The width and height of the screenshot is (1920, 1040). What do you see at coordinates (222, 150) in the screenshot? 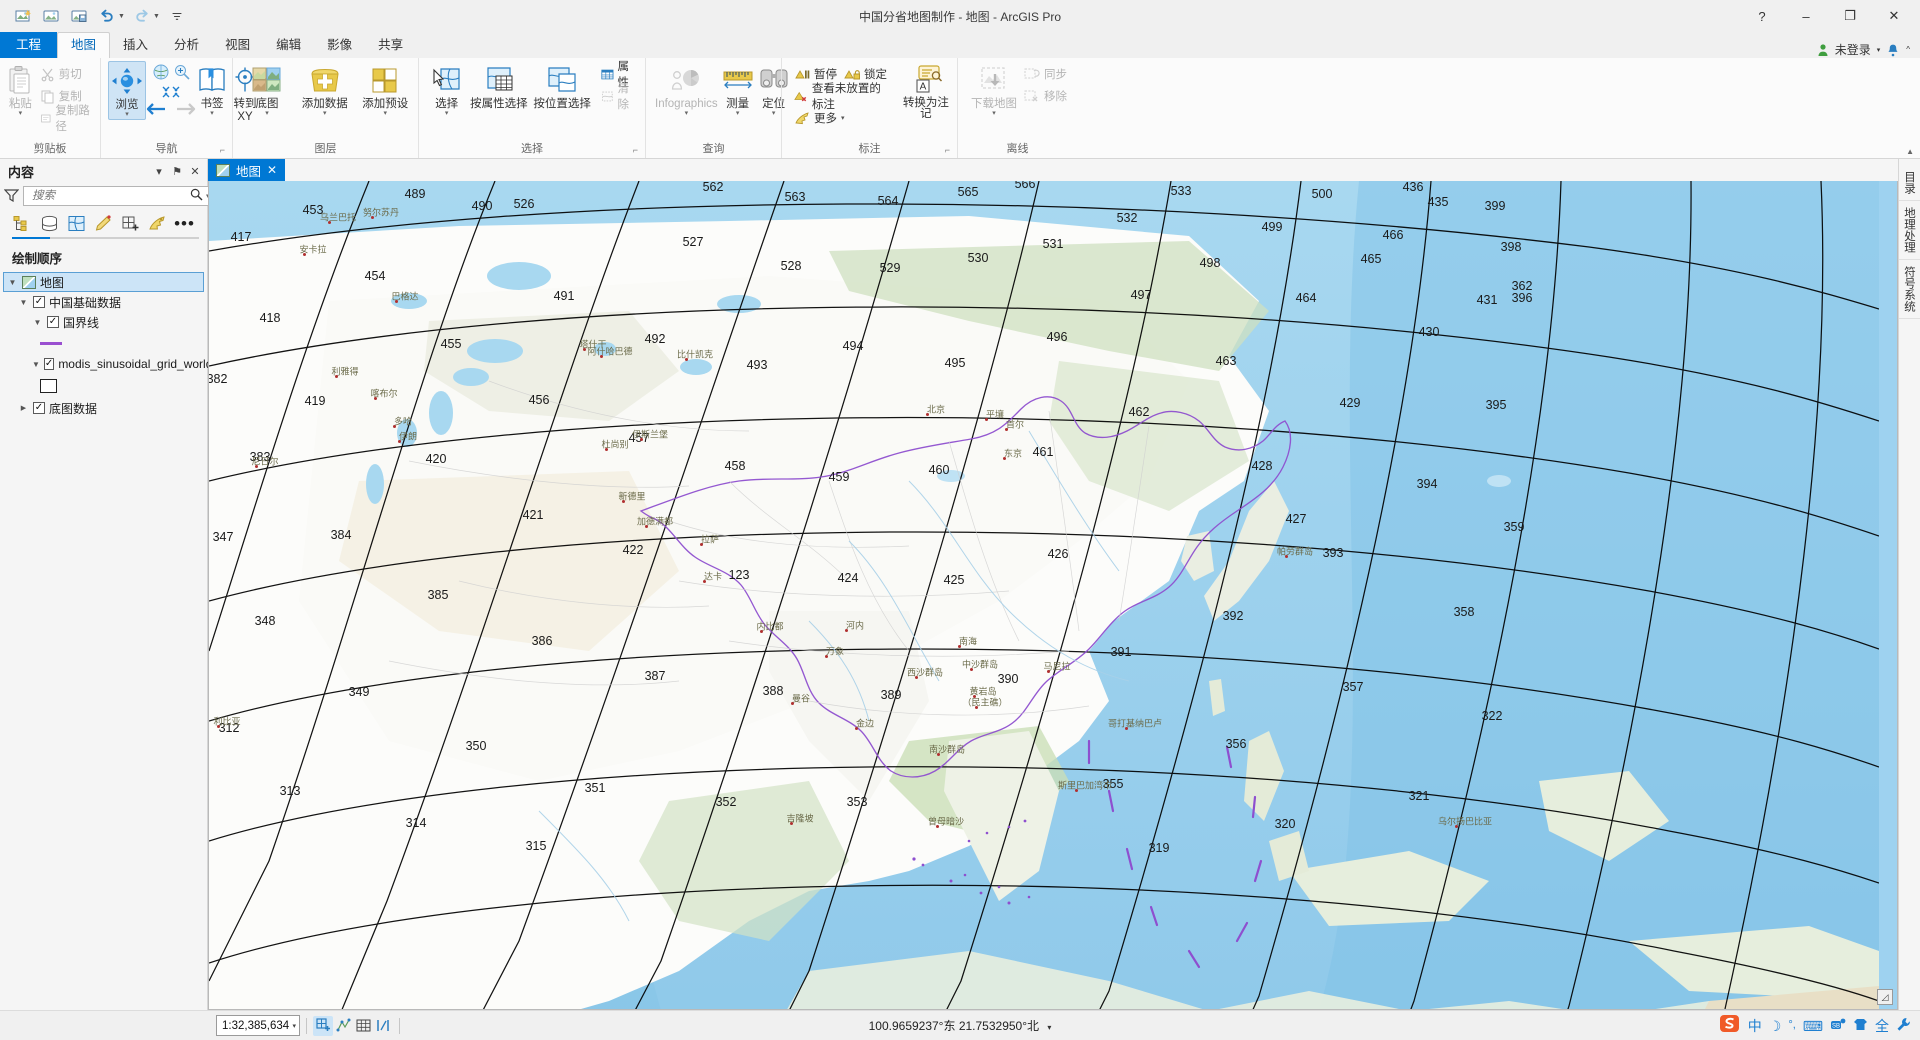
I see `navigate-dialog-launcher: ⌐` at bounding box center [222, 150].